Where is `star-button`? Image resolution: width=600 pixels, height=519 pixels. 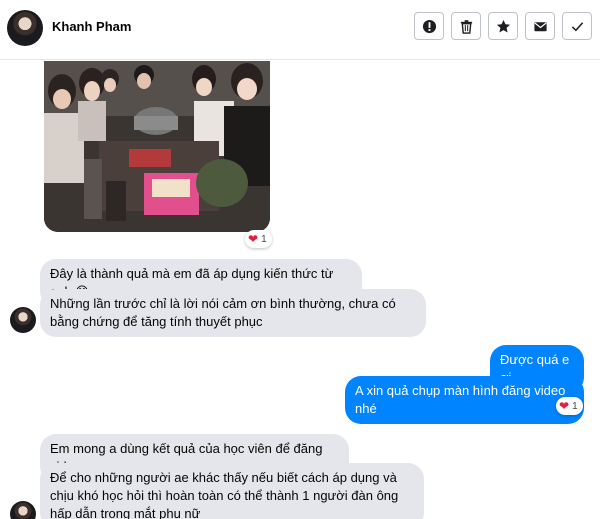
star-button is located at coordinates (503, 26).